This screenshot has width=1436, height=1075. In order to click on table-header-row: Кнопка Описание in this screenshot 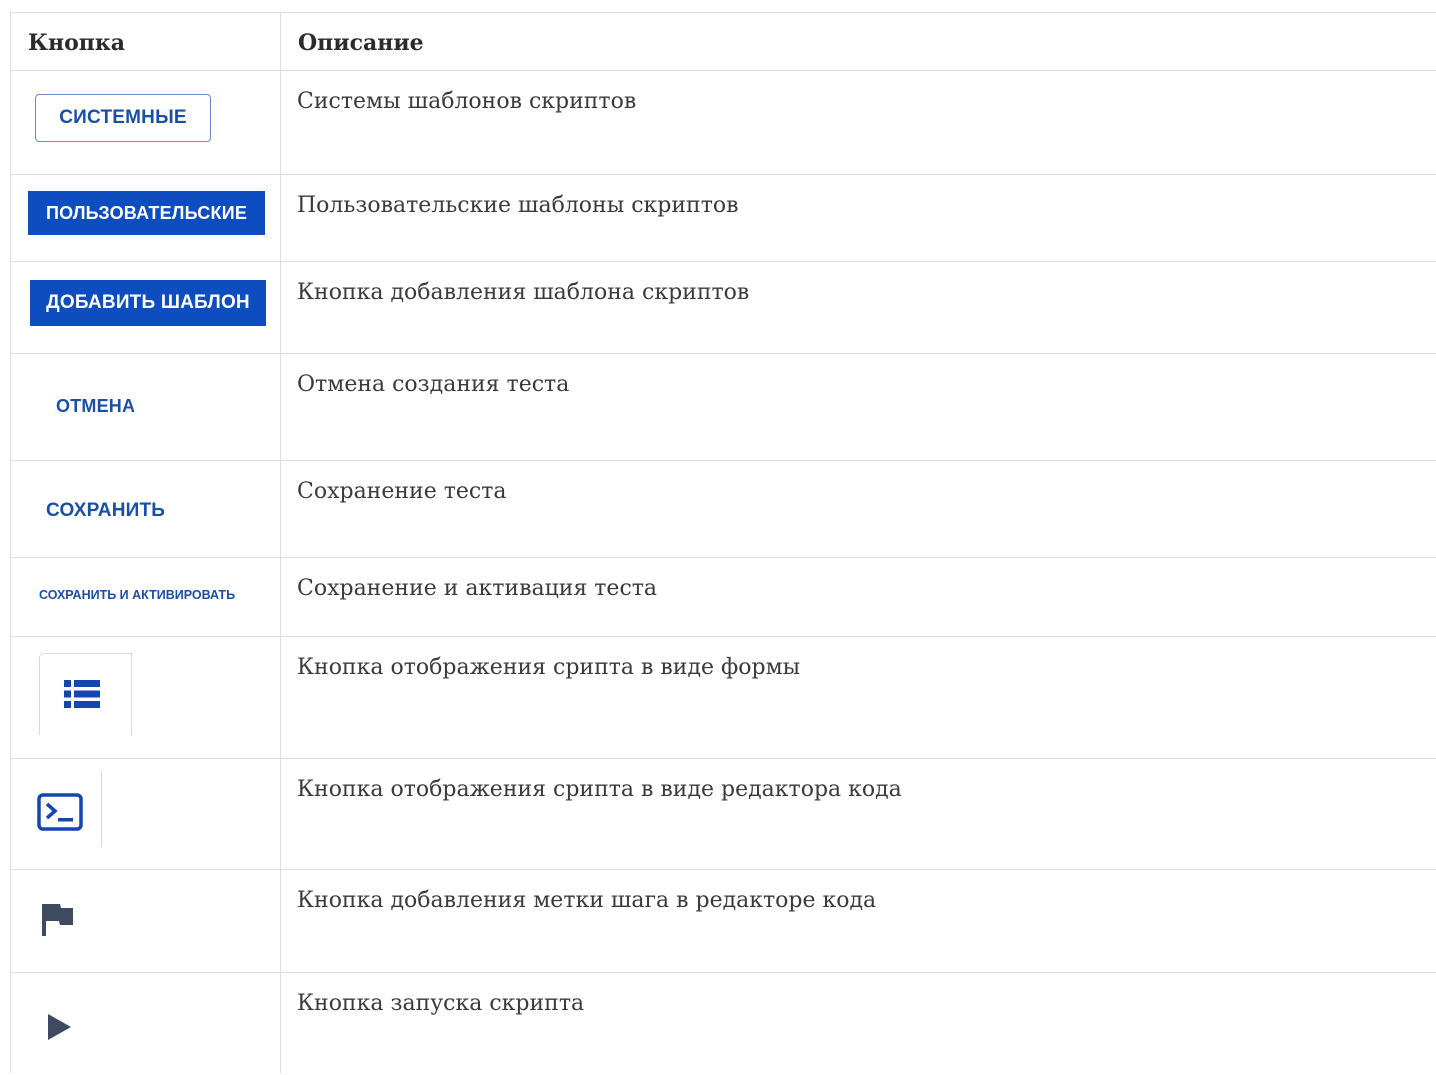, I will do `click(723, 41)`.